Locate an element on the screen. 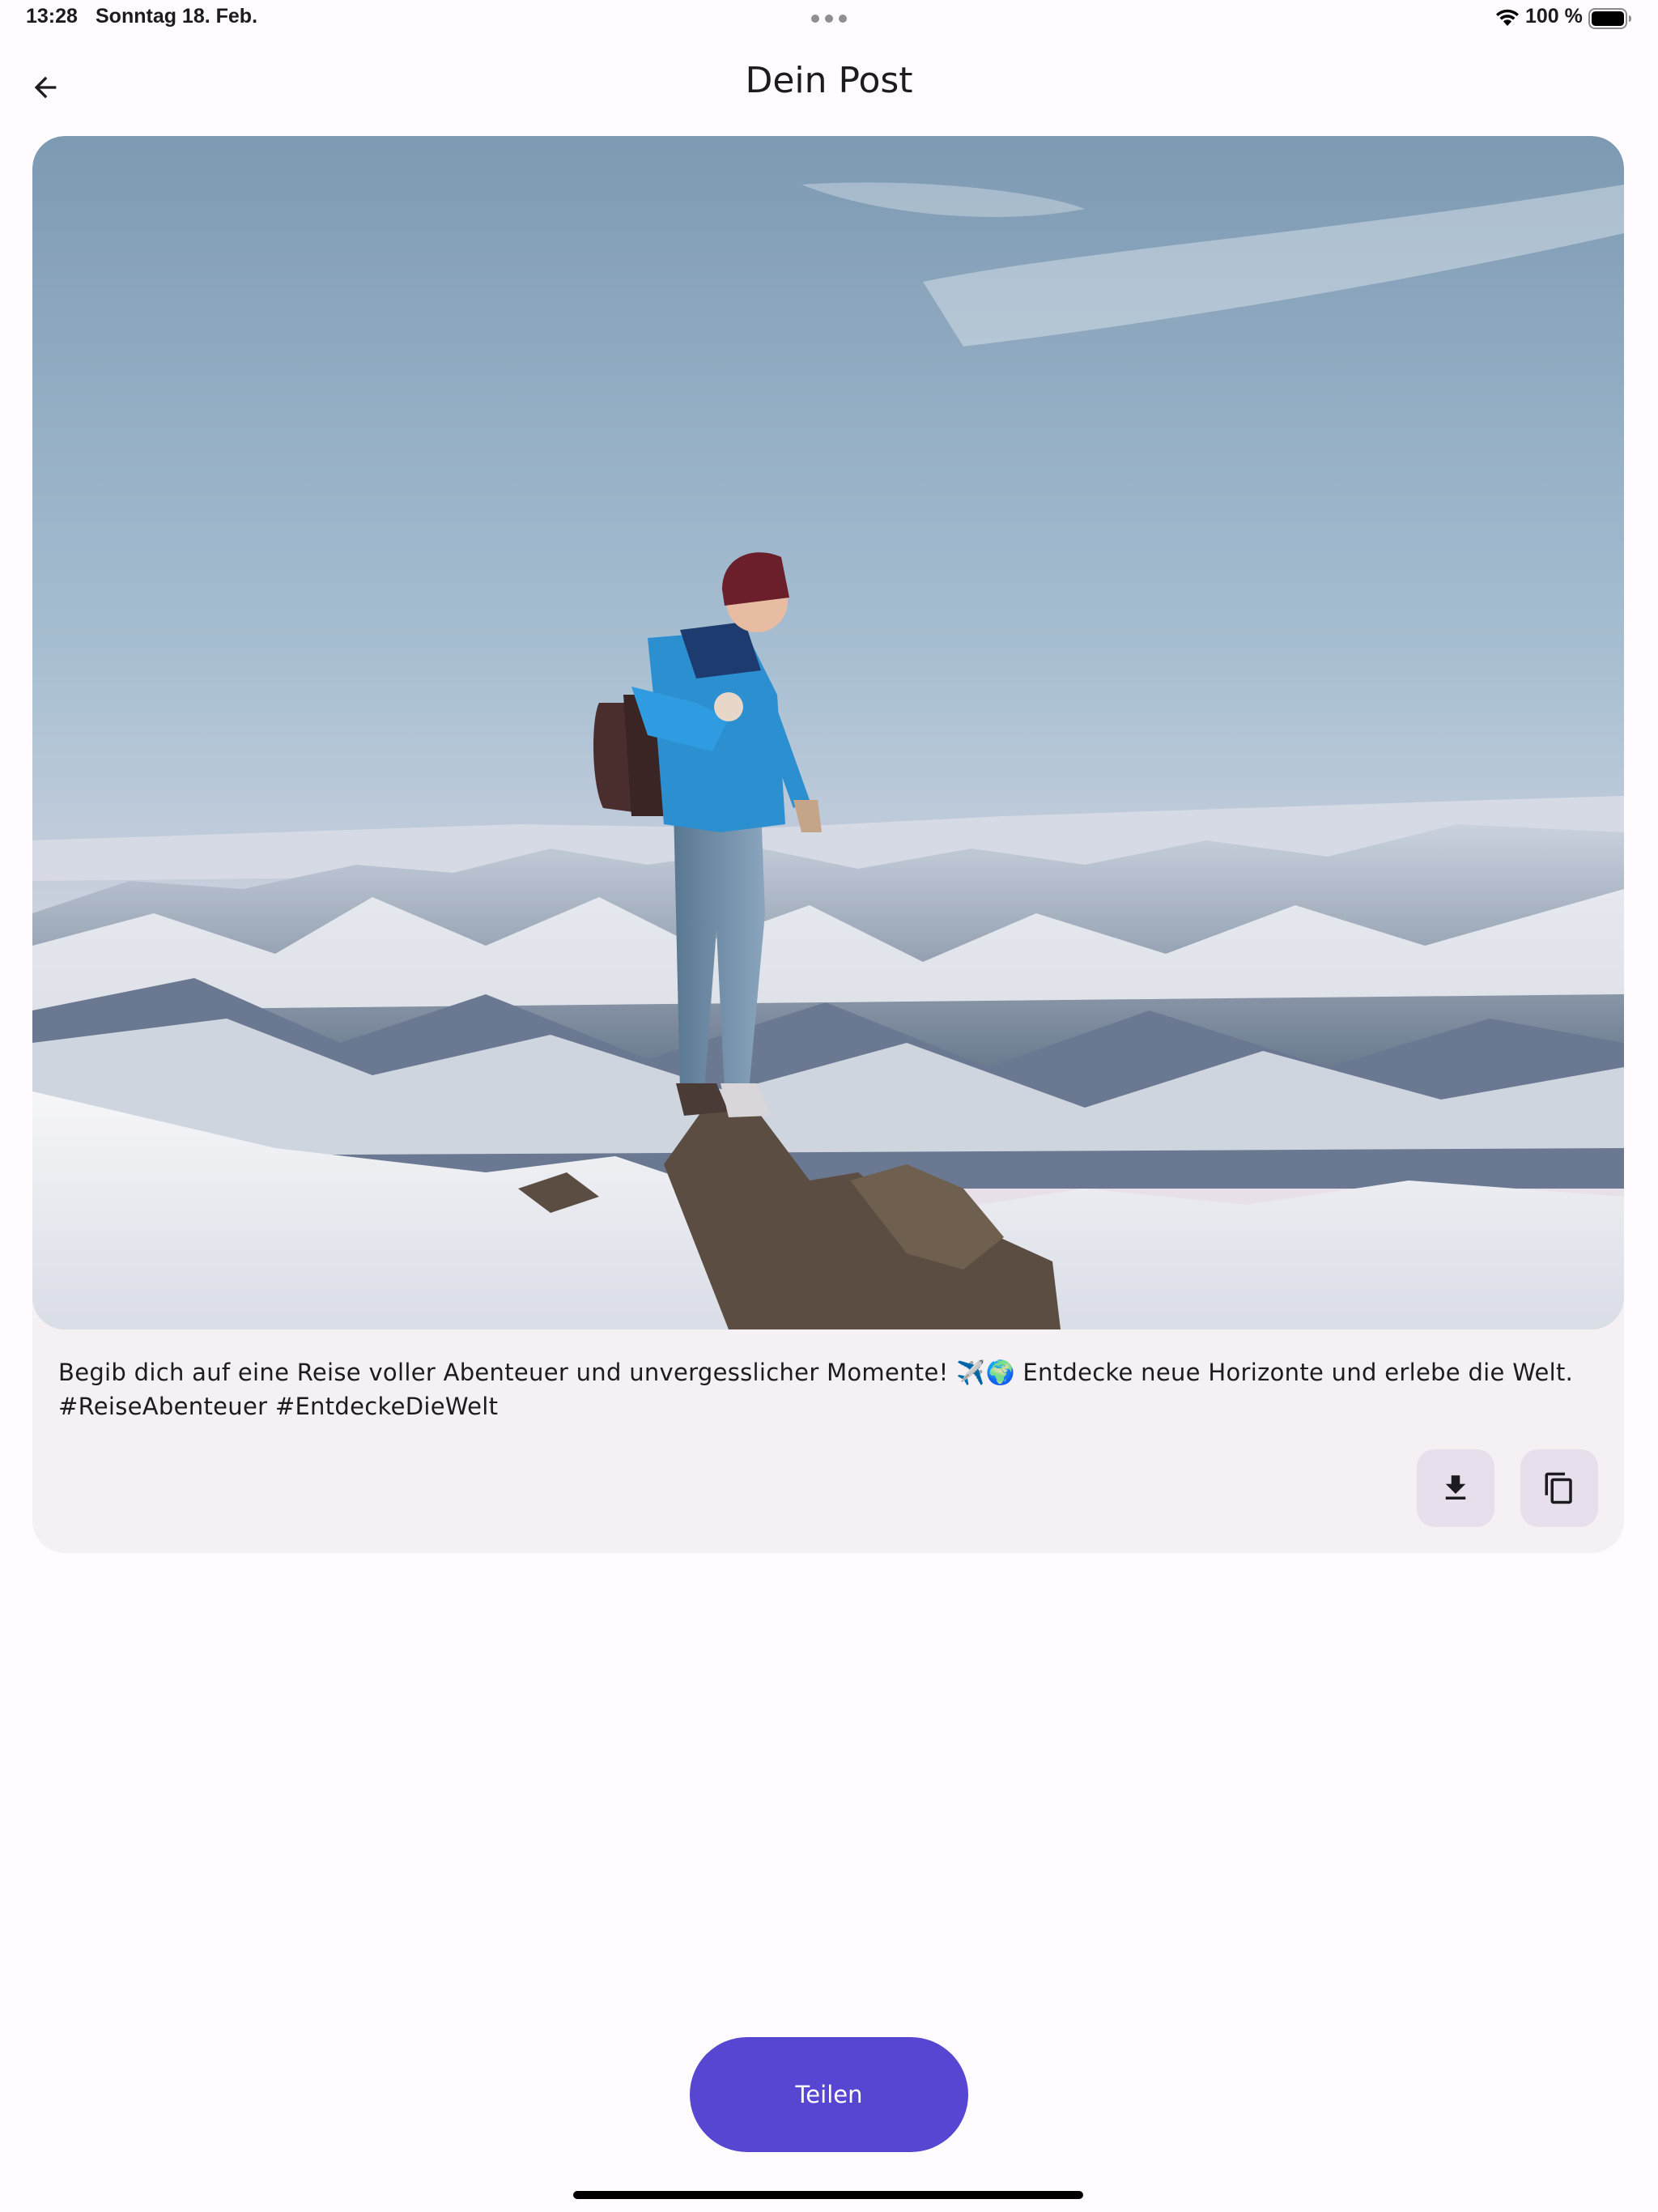 The width and height of the screenshot is (1658, 2212). battery-icon is located at coordinates (1609, 19).